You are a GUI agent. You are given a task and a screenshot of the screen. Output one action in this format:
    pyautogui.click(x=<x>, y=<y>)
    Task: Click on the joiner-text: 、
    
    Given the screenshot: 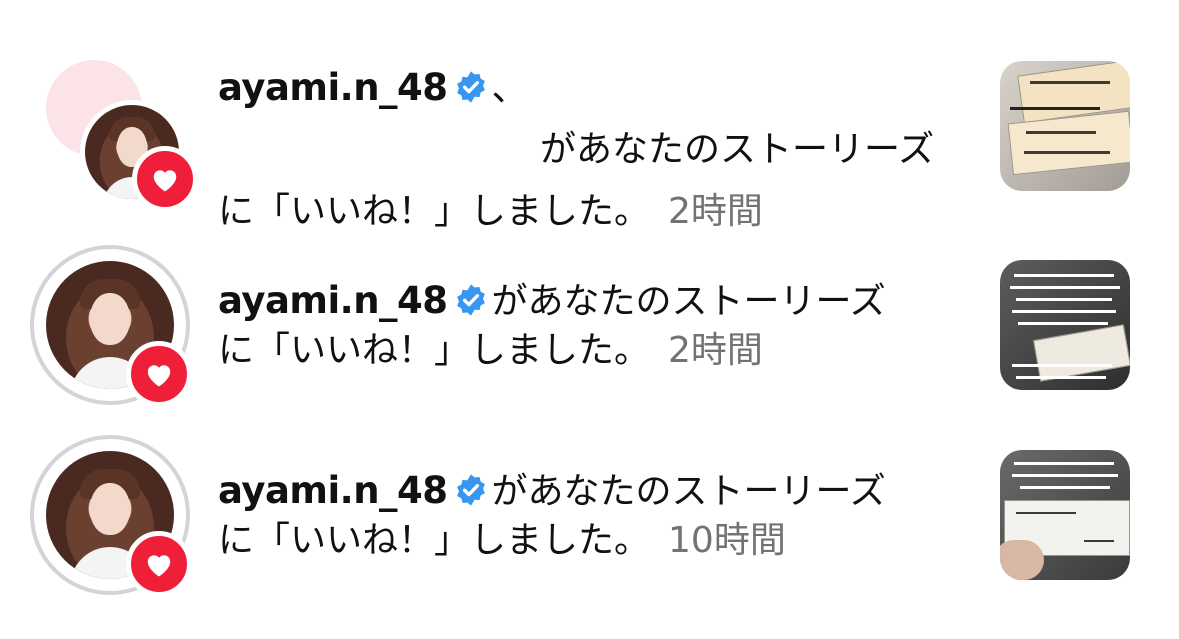 What is the action you would take?
    pyautogui.click(x=509, y=88)
    